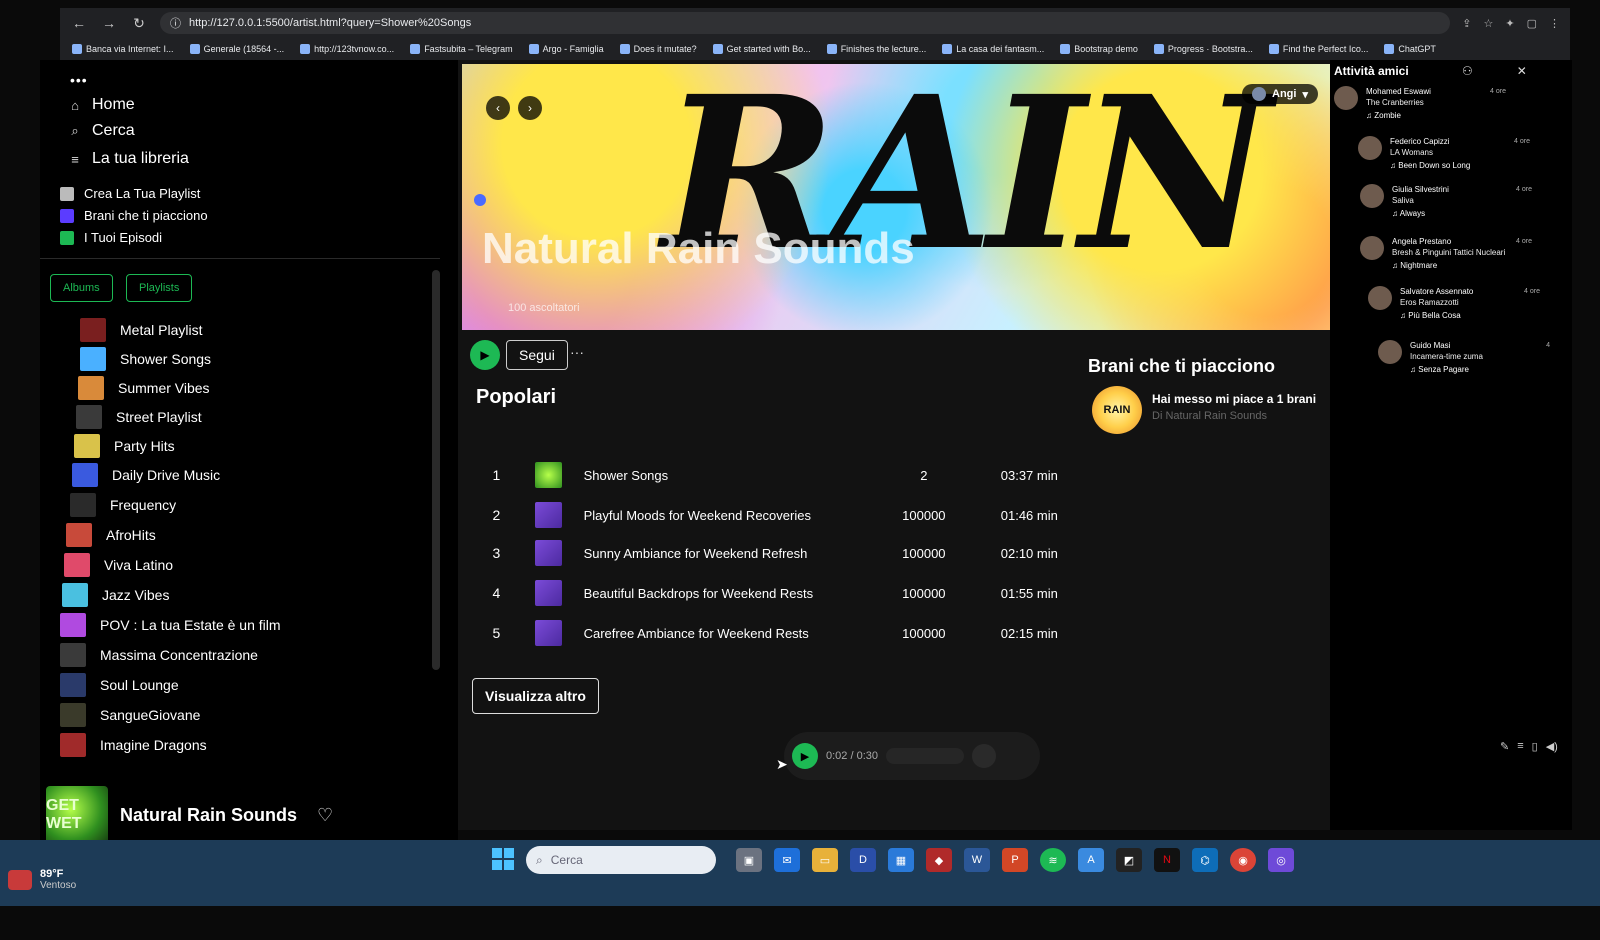 The width and height of the screenshot is (1600, 940). What do you see at coordinates (145, 359) in the screenshot?
I see `playlist-item: Shower Songs` at bounding box center [145, 359].